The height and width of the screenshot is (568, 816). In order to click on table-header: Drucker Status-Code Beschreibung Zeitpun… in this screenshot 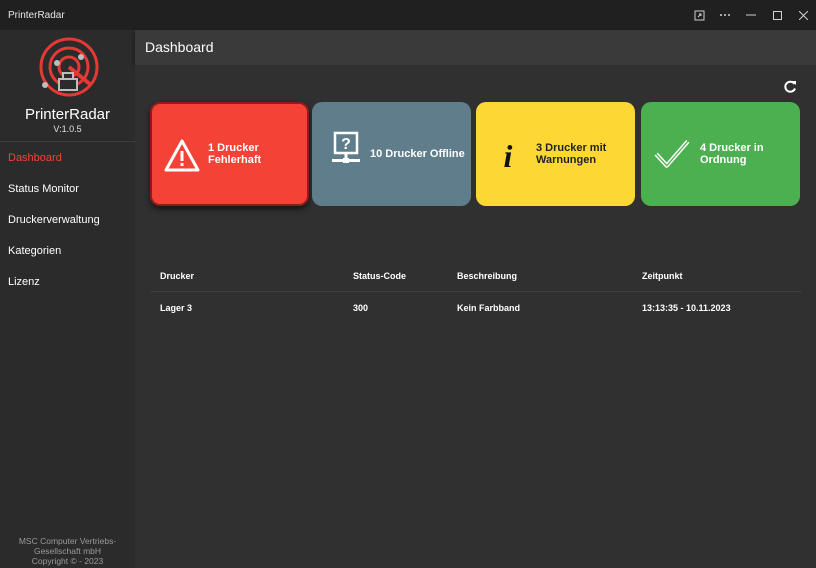, I will do `click(476, 276)`.